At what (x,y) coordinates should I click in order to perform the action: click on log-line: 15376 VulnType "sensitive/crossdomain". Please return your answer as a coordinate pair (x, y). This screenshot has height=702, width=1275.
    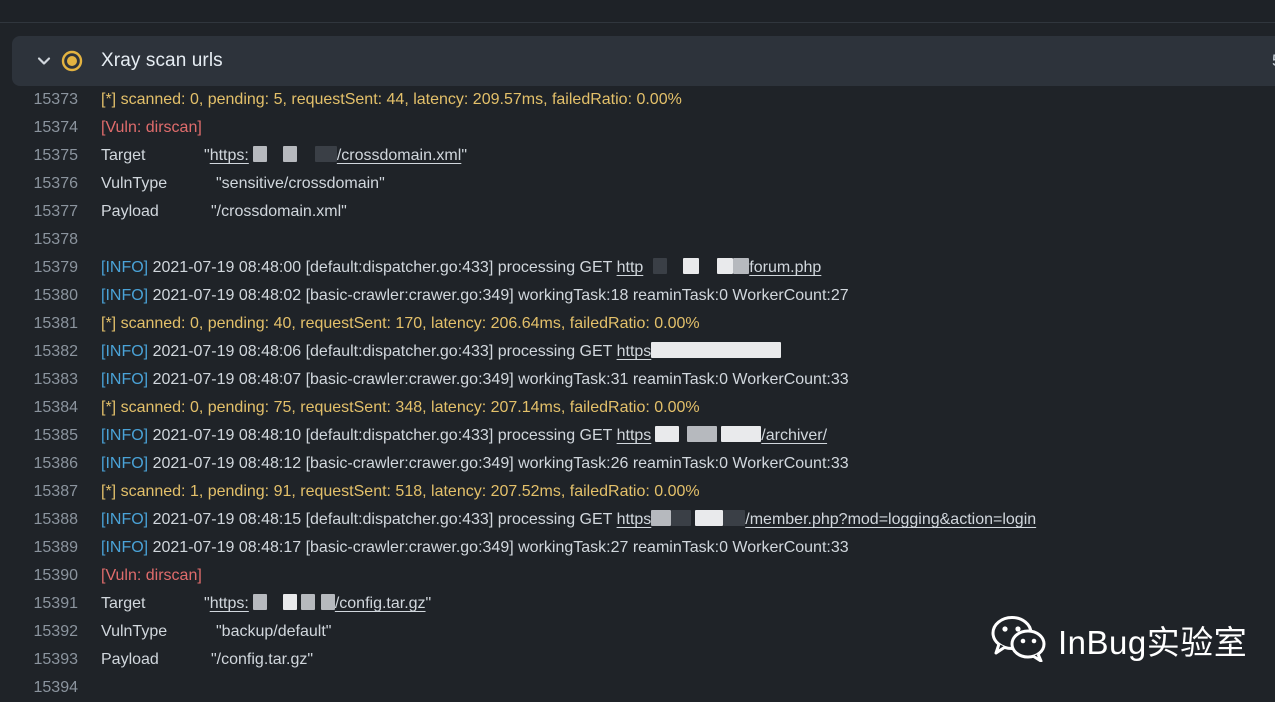
    Looking at the image, I should click on (637, 184).